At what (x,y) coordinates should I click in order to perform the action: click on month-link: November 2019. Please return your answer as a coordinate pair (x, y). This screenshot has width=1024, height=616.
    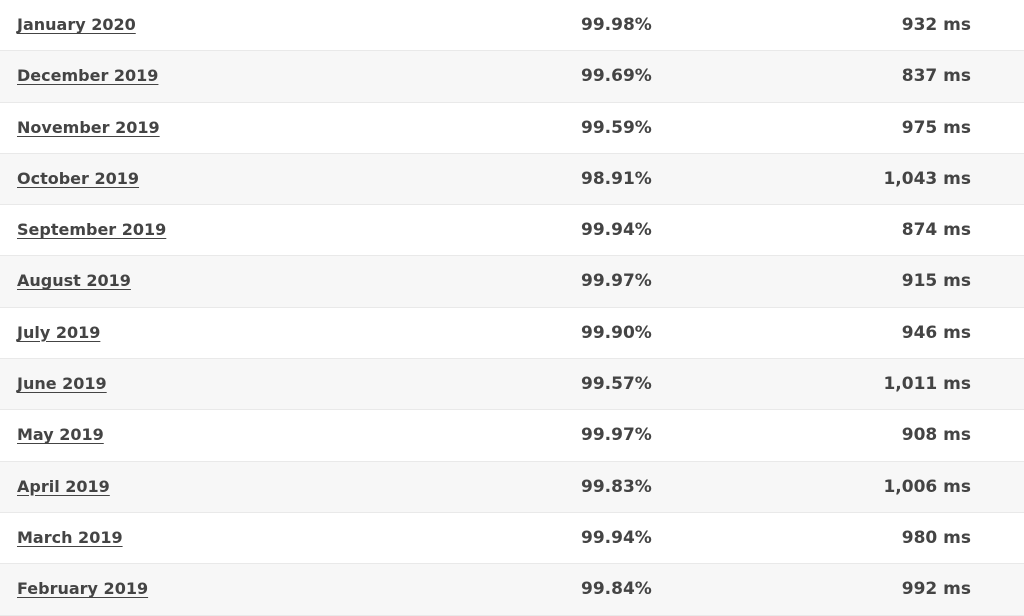
    Looking at the image, I should click on (88, 128).